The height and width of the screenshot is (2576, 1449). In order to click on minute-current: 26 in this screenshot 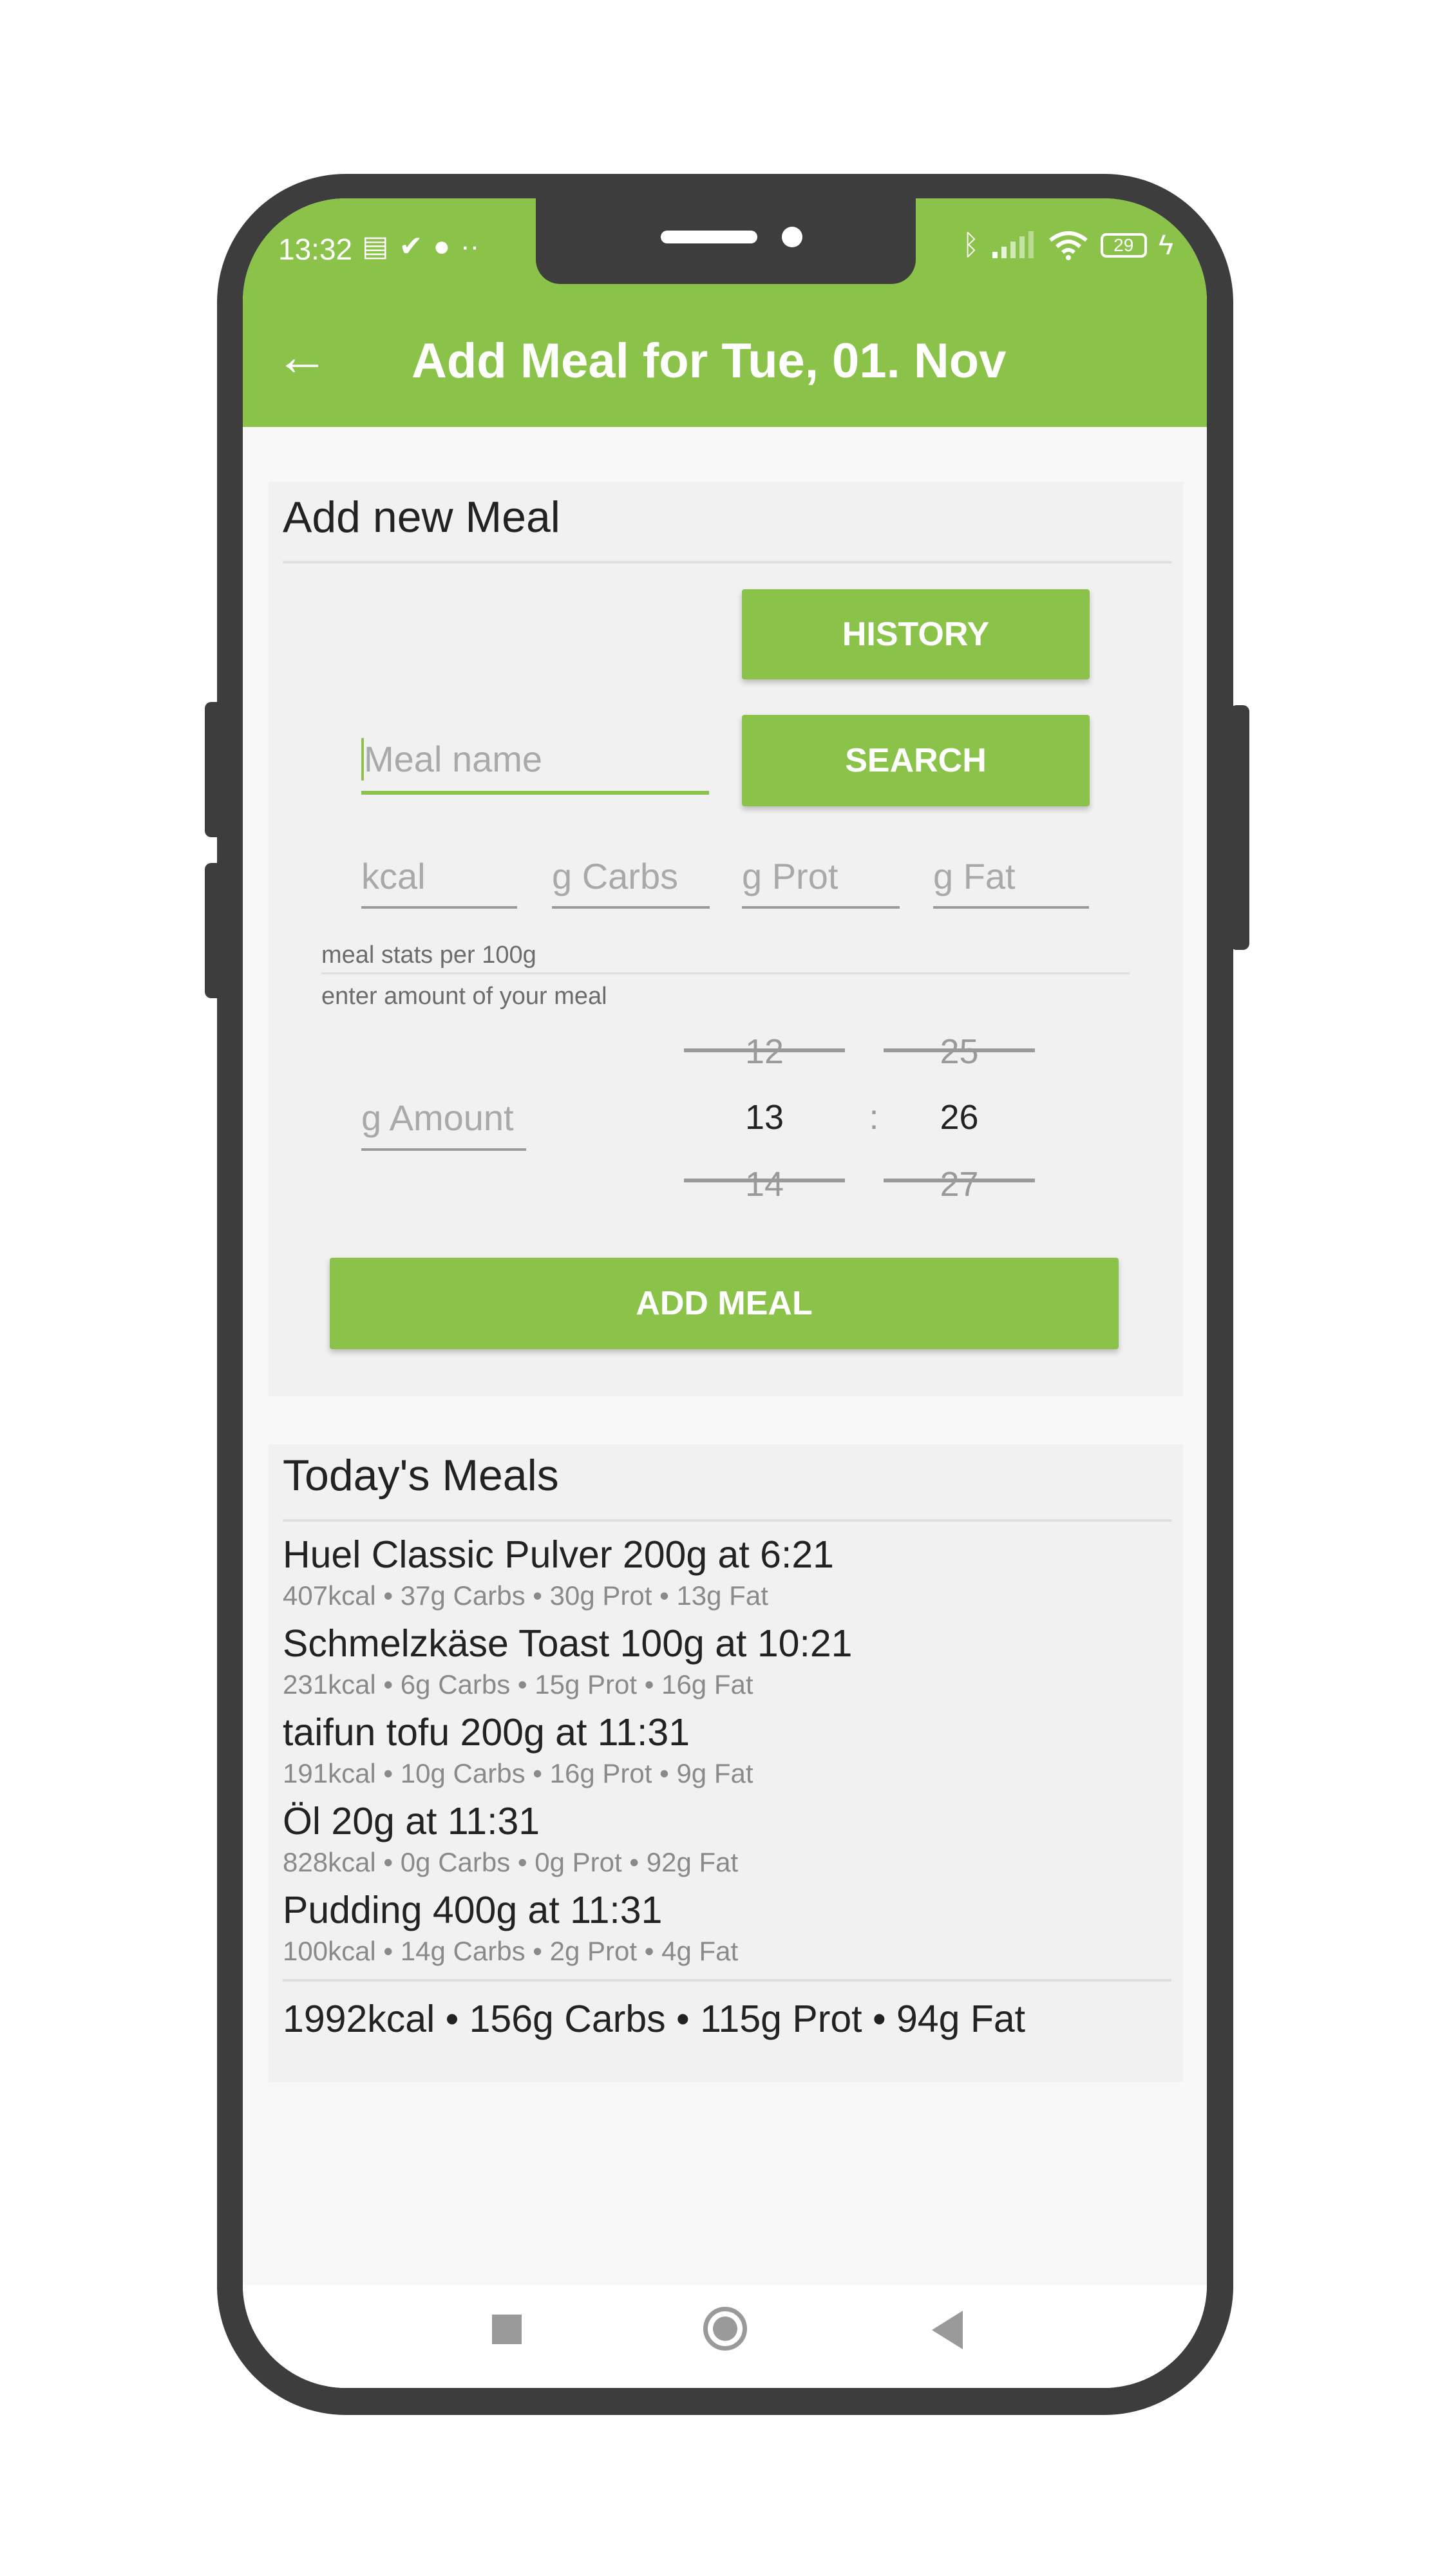, I will do `click(959, 1117)`.